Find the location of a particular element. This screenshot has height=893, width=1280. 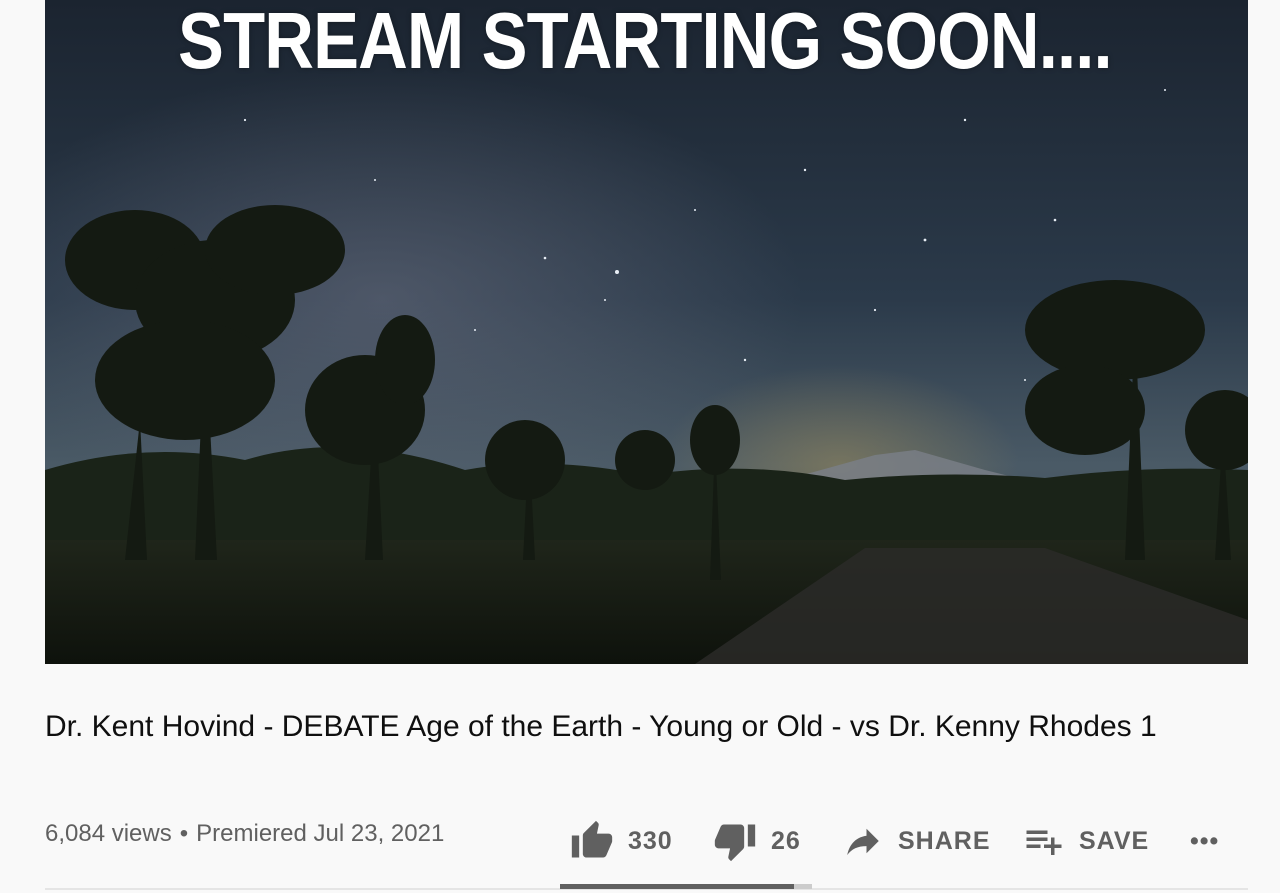

playlist-add-icon is located at coordinates (1044, 841).